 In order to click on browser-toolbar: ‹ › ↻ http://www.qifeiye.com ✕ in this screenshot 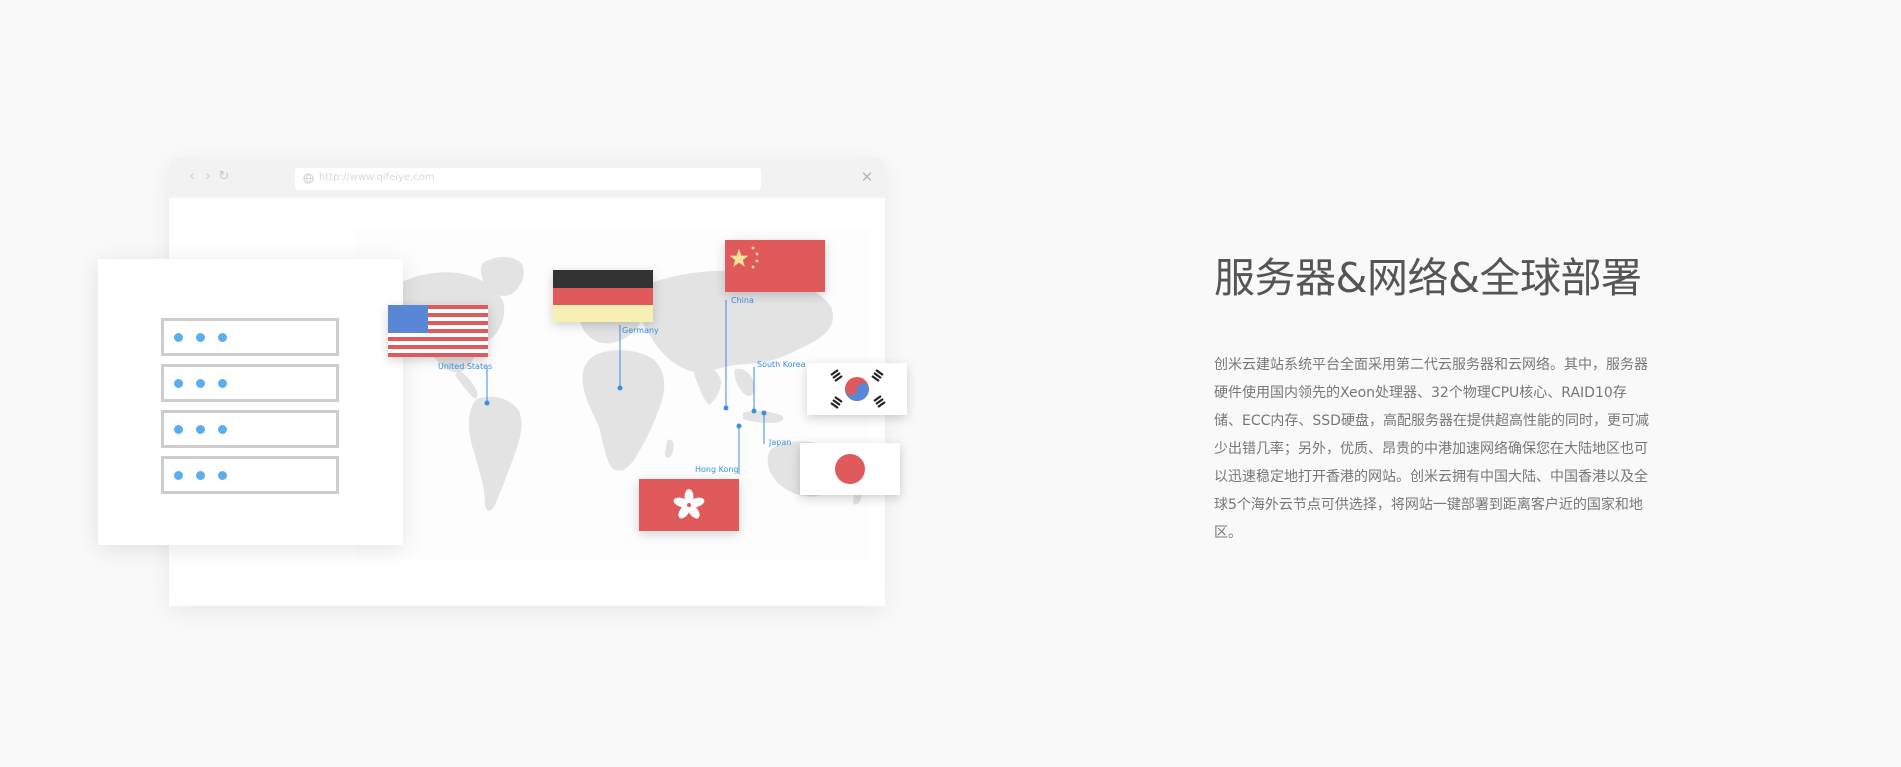, I will do `click(527, 178)`.